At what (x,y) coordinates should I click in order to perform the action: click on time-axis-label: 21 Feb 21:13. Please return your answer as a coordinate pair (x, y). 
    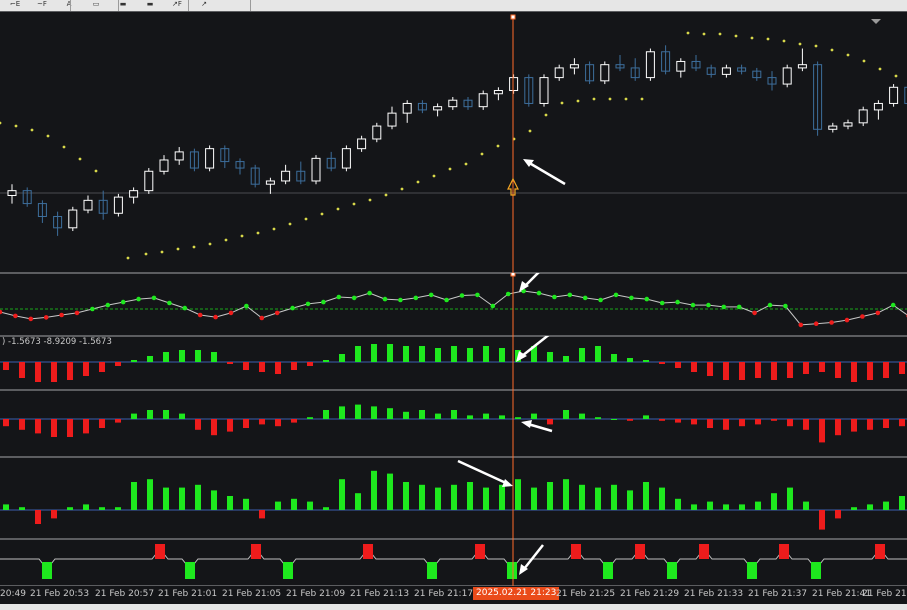
    Looking at the image, I should click on (380, 594).